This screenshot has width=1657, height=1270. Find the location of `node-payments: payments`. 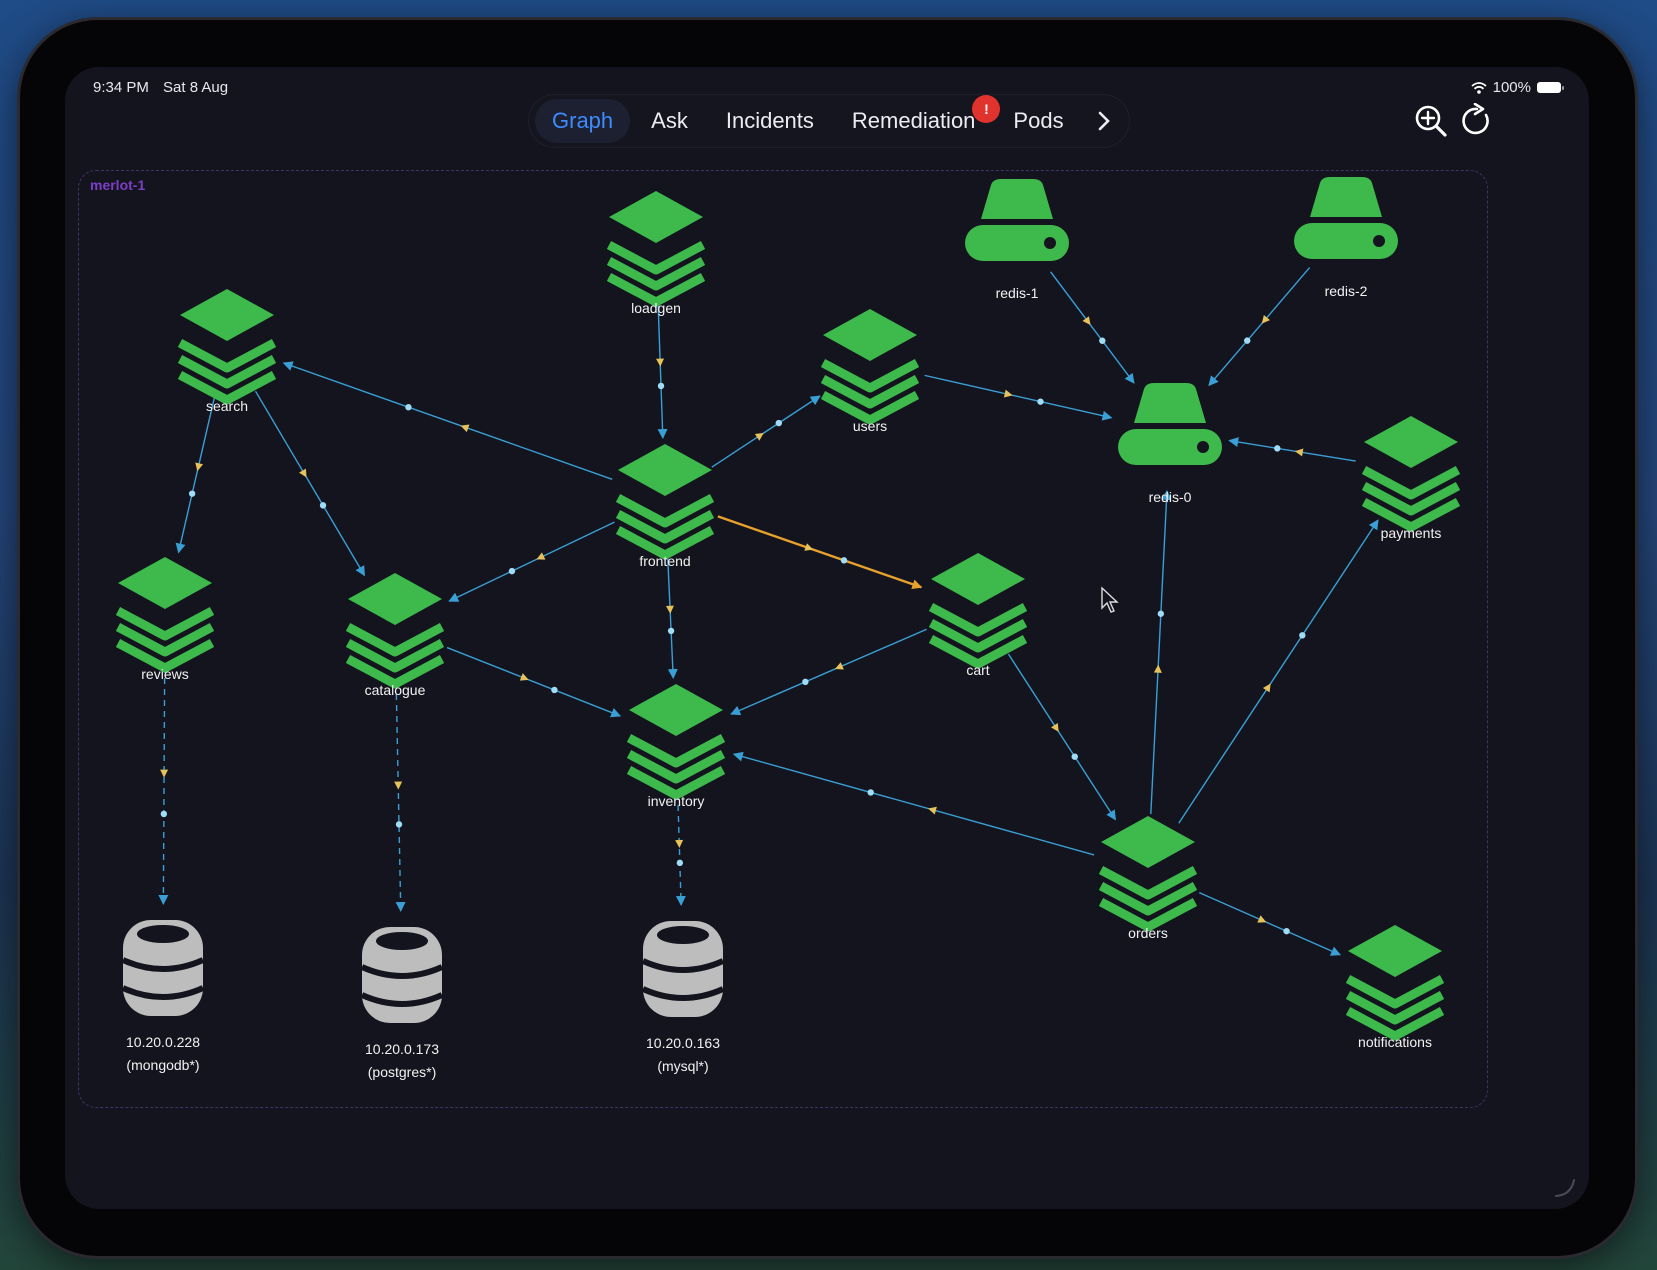

node-payments: payments is located at coordinates (1411, 478).